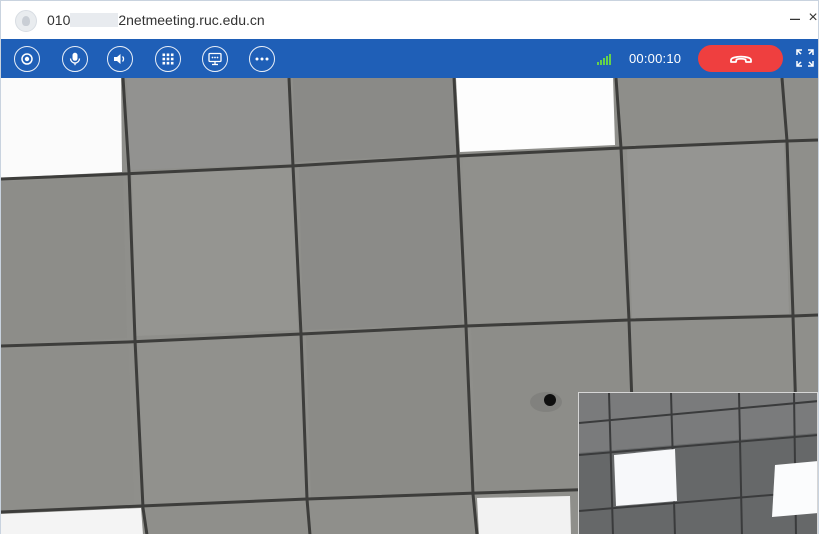 The width and height of the screenshot is (819, 534). I want to click on phone-hangup-icon, so click(740, 59).